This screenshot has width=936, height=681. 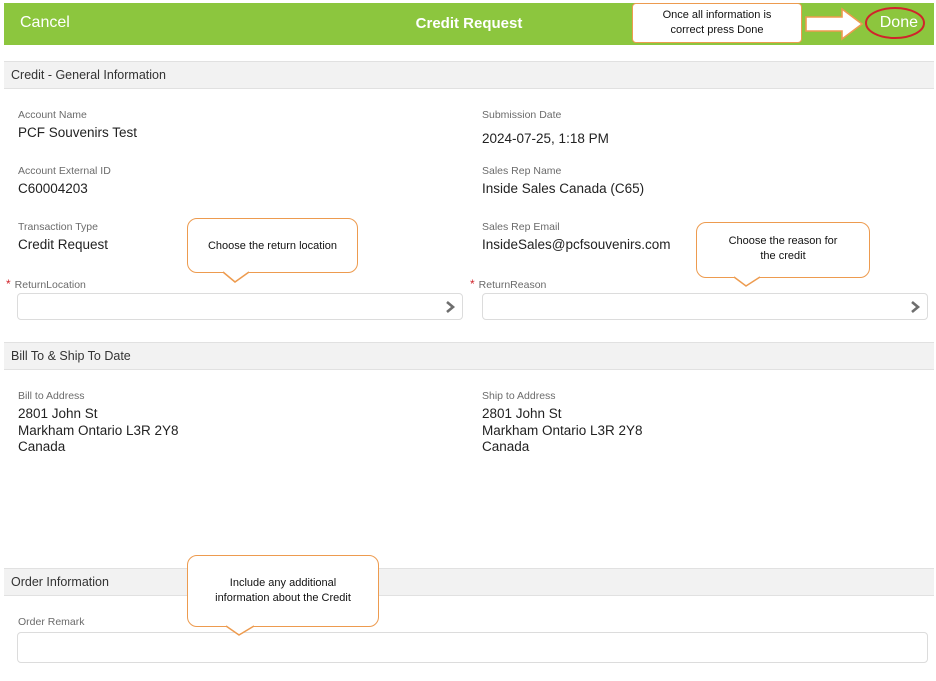 What do you see at coordinates (88, 75) in the screenshot?
I see `section-title-general: Credit - General Information` at bounding box center [88, 75].